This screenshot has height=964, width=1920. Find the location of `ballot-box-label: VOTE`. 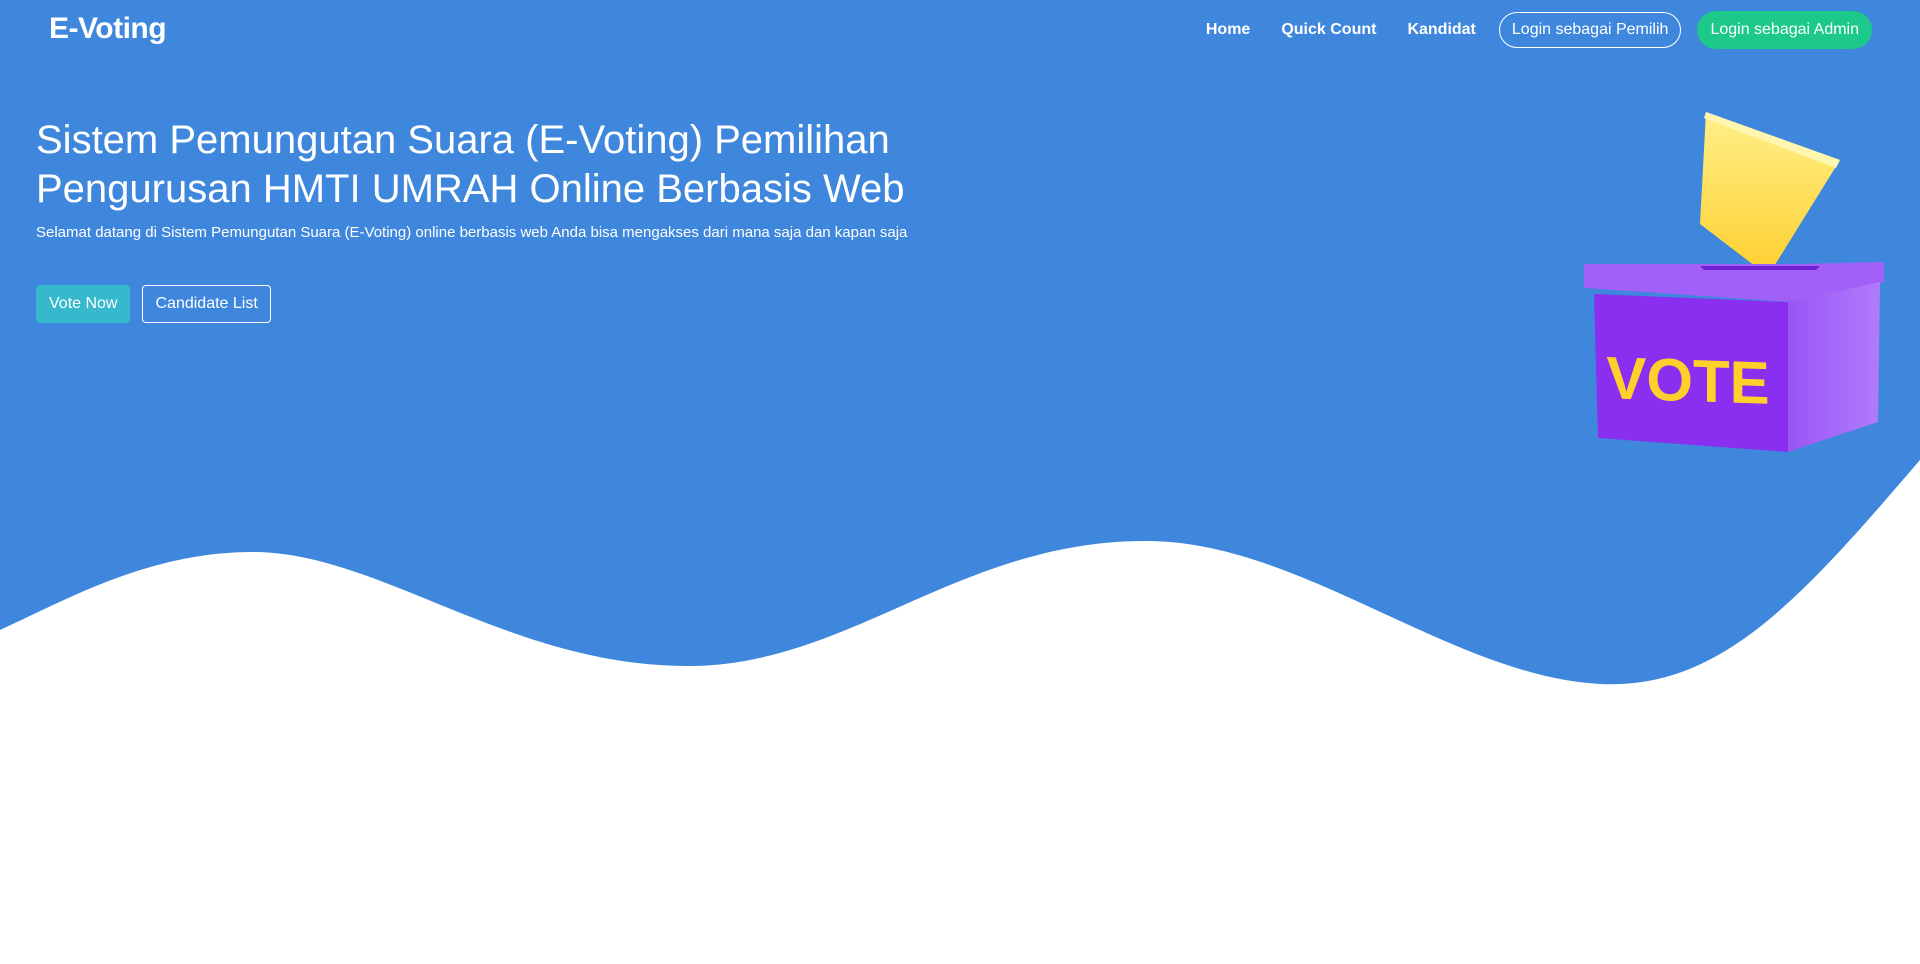

ballot-box-label: VOTE is located at coordinates (1687, 380).